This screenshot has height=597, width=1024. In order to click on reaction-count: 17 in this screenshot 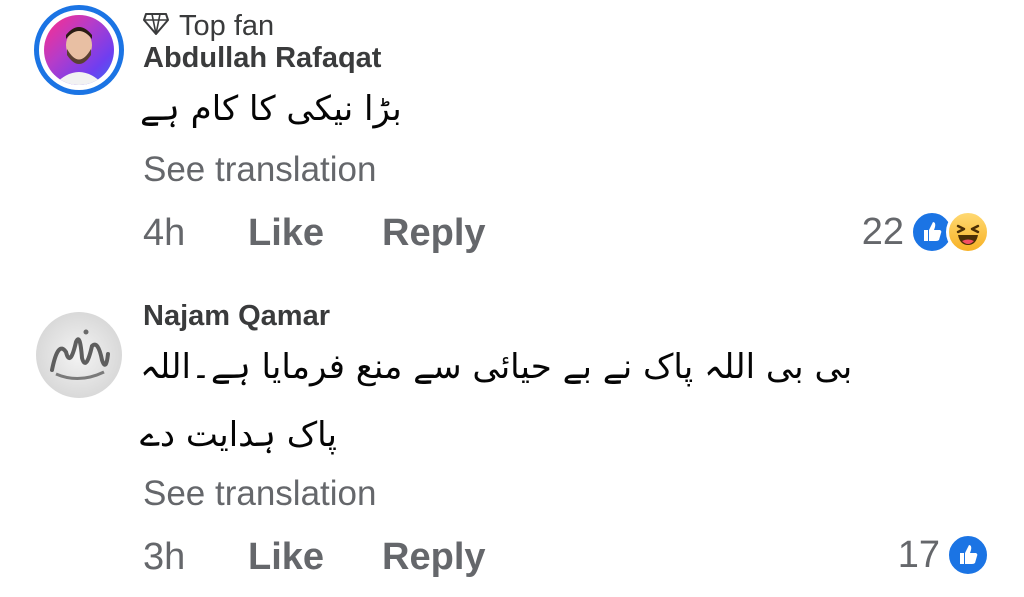, I will do `click(918, 554)`.